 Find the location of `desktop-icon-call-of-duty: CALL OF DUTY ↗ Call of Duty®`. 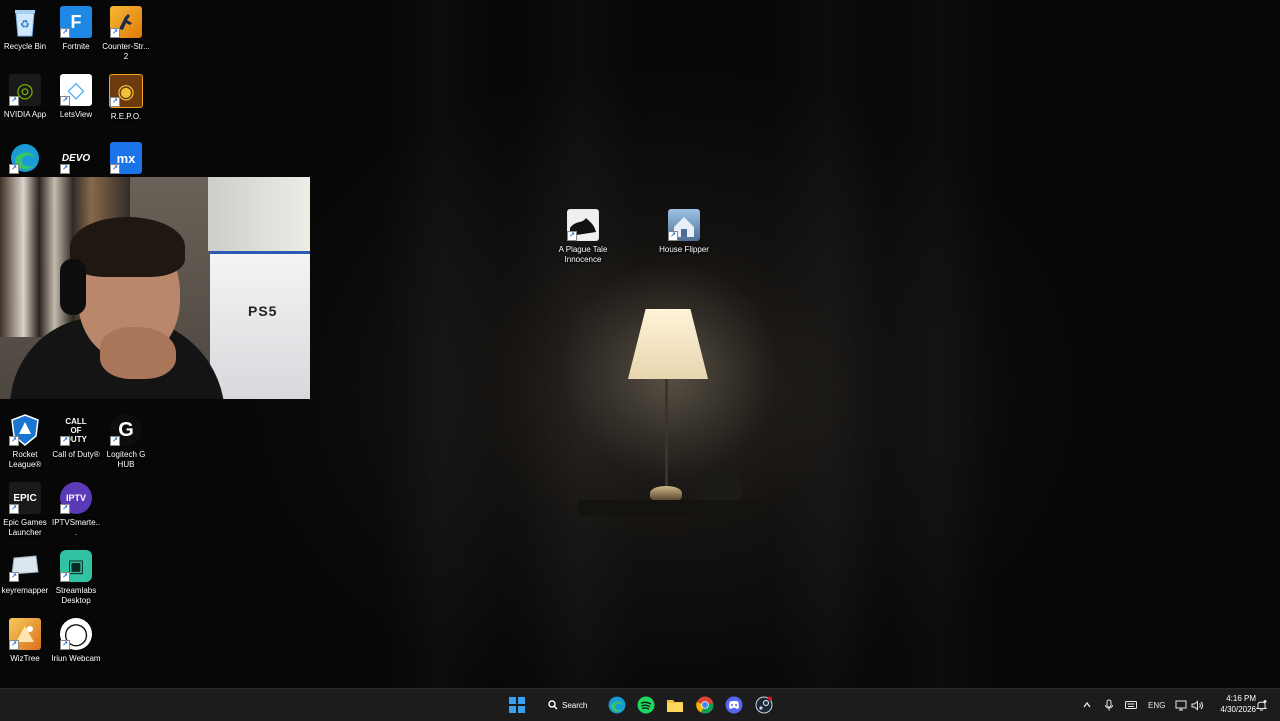

desktop-icon-call-of-duty: CALL OF DUTY ↗ Call of Duty® is located at coordinates (76, 437).